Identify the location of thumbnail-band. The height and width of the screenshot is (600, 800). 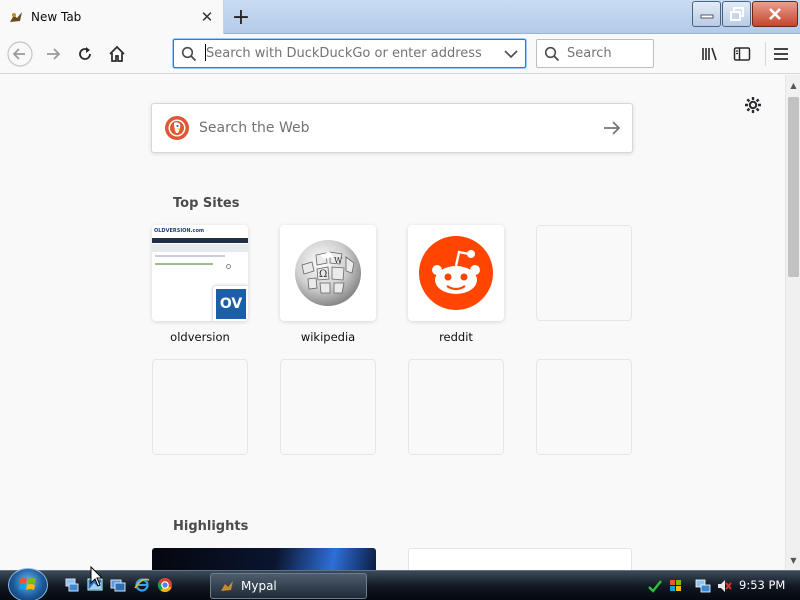
(200, 248).